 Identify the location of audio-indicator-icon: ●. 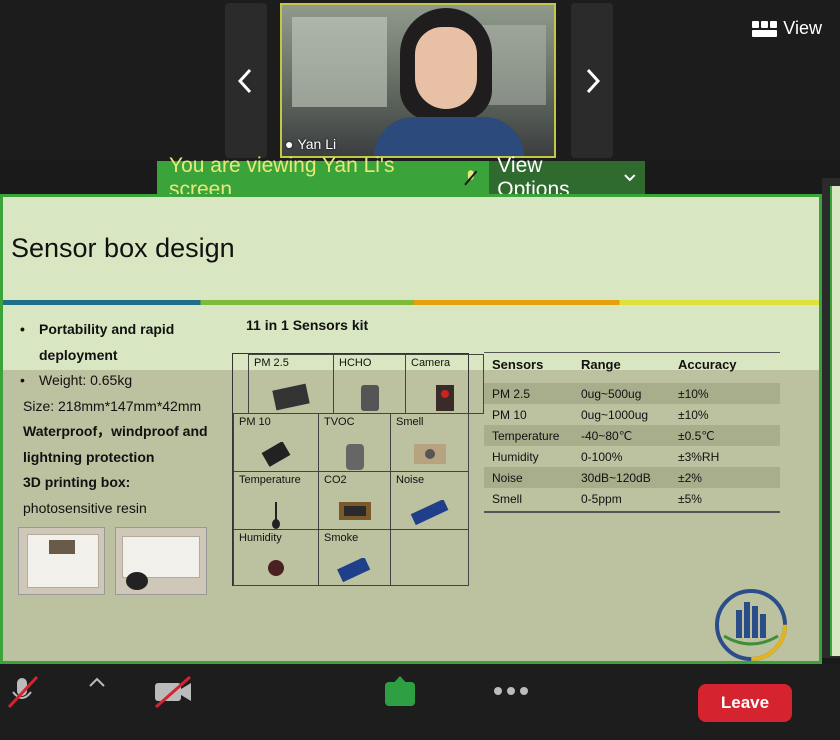
(289, 144).